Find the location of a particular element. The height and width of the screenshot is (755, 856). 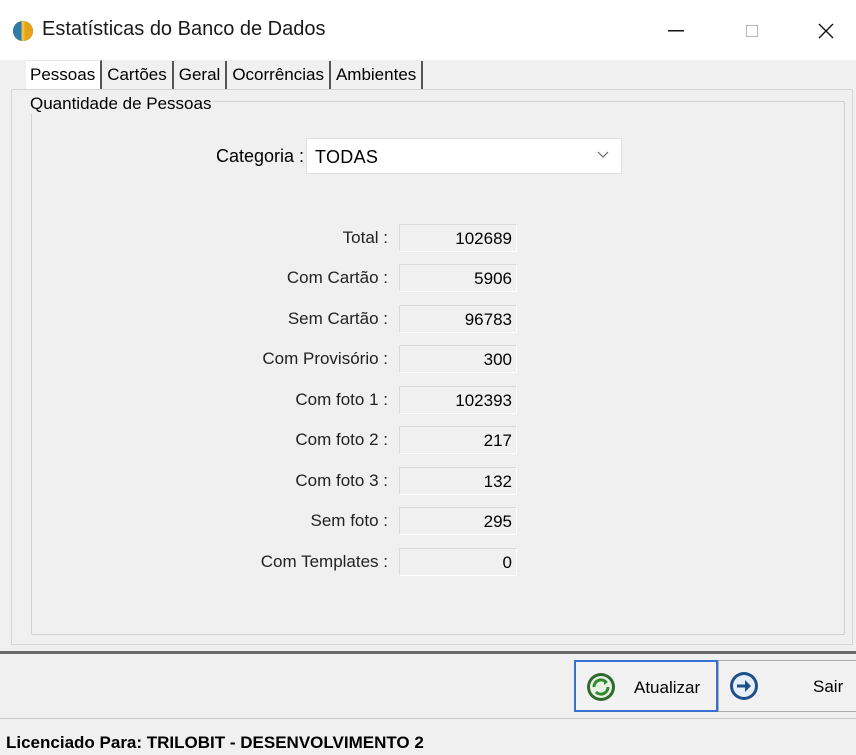

atualizar-label: Atualizar is located at coordinates (667, 687).